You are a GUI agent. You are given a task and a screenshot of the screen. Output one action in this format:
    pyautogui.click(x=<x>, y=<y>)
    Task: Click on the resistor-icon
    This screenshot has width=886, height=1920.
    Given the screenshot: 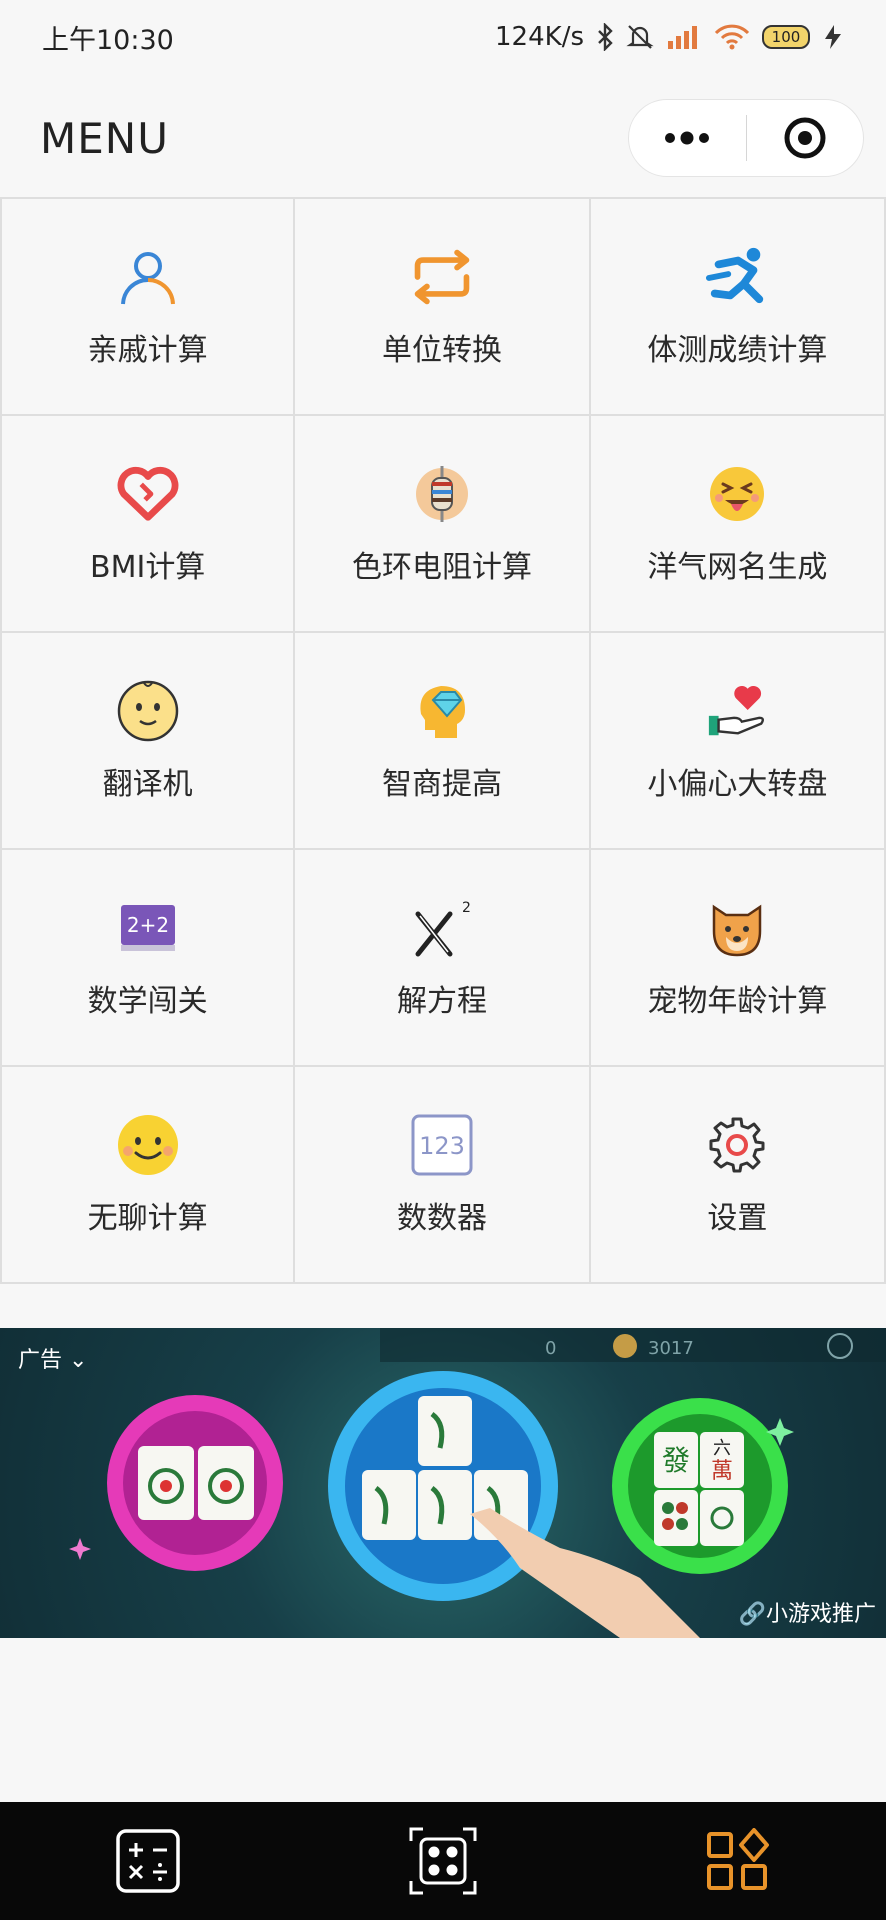 What is the action you would take?
    pyautogui.click(x=442, y=494)
    